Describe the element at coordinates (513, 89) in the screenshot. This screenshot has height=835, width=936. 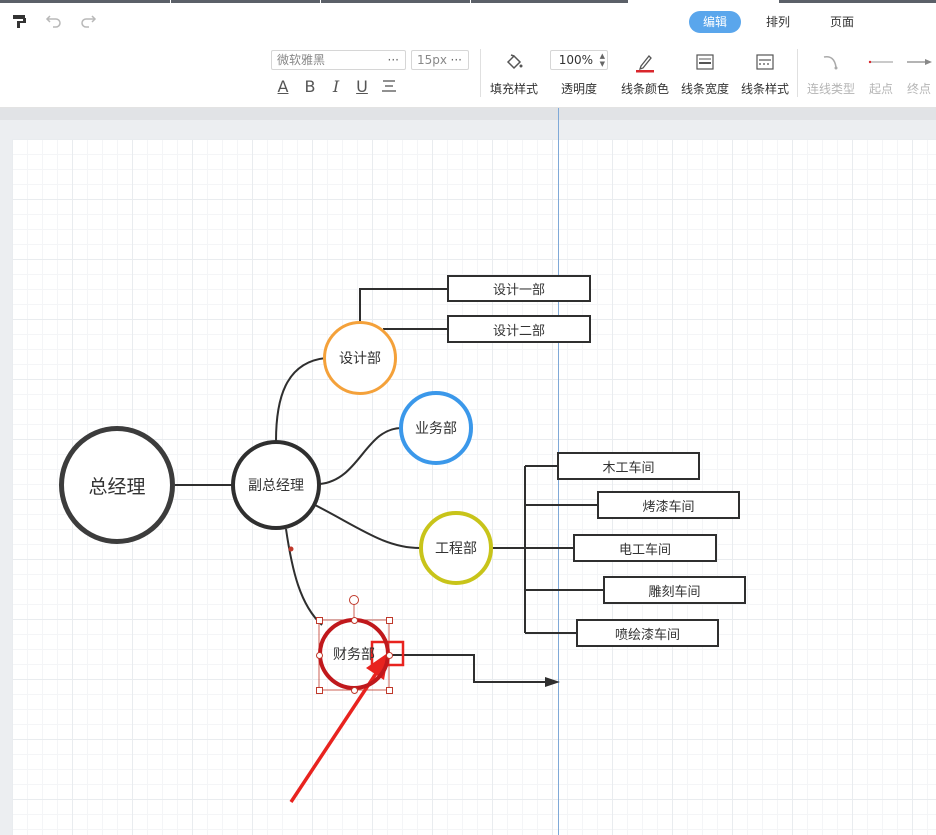
I see `fill-style-label: 填充样式` at that location.